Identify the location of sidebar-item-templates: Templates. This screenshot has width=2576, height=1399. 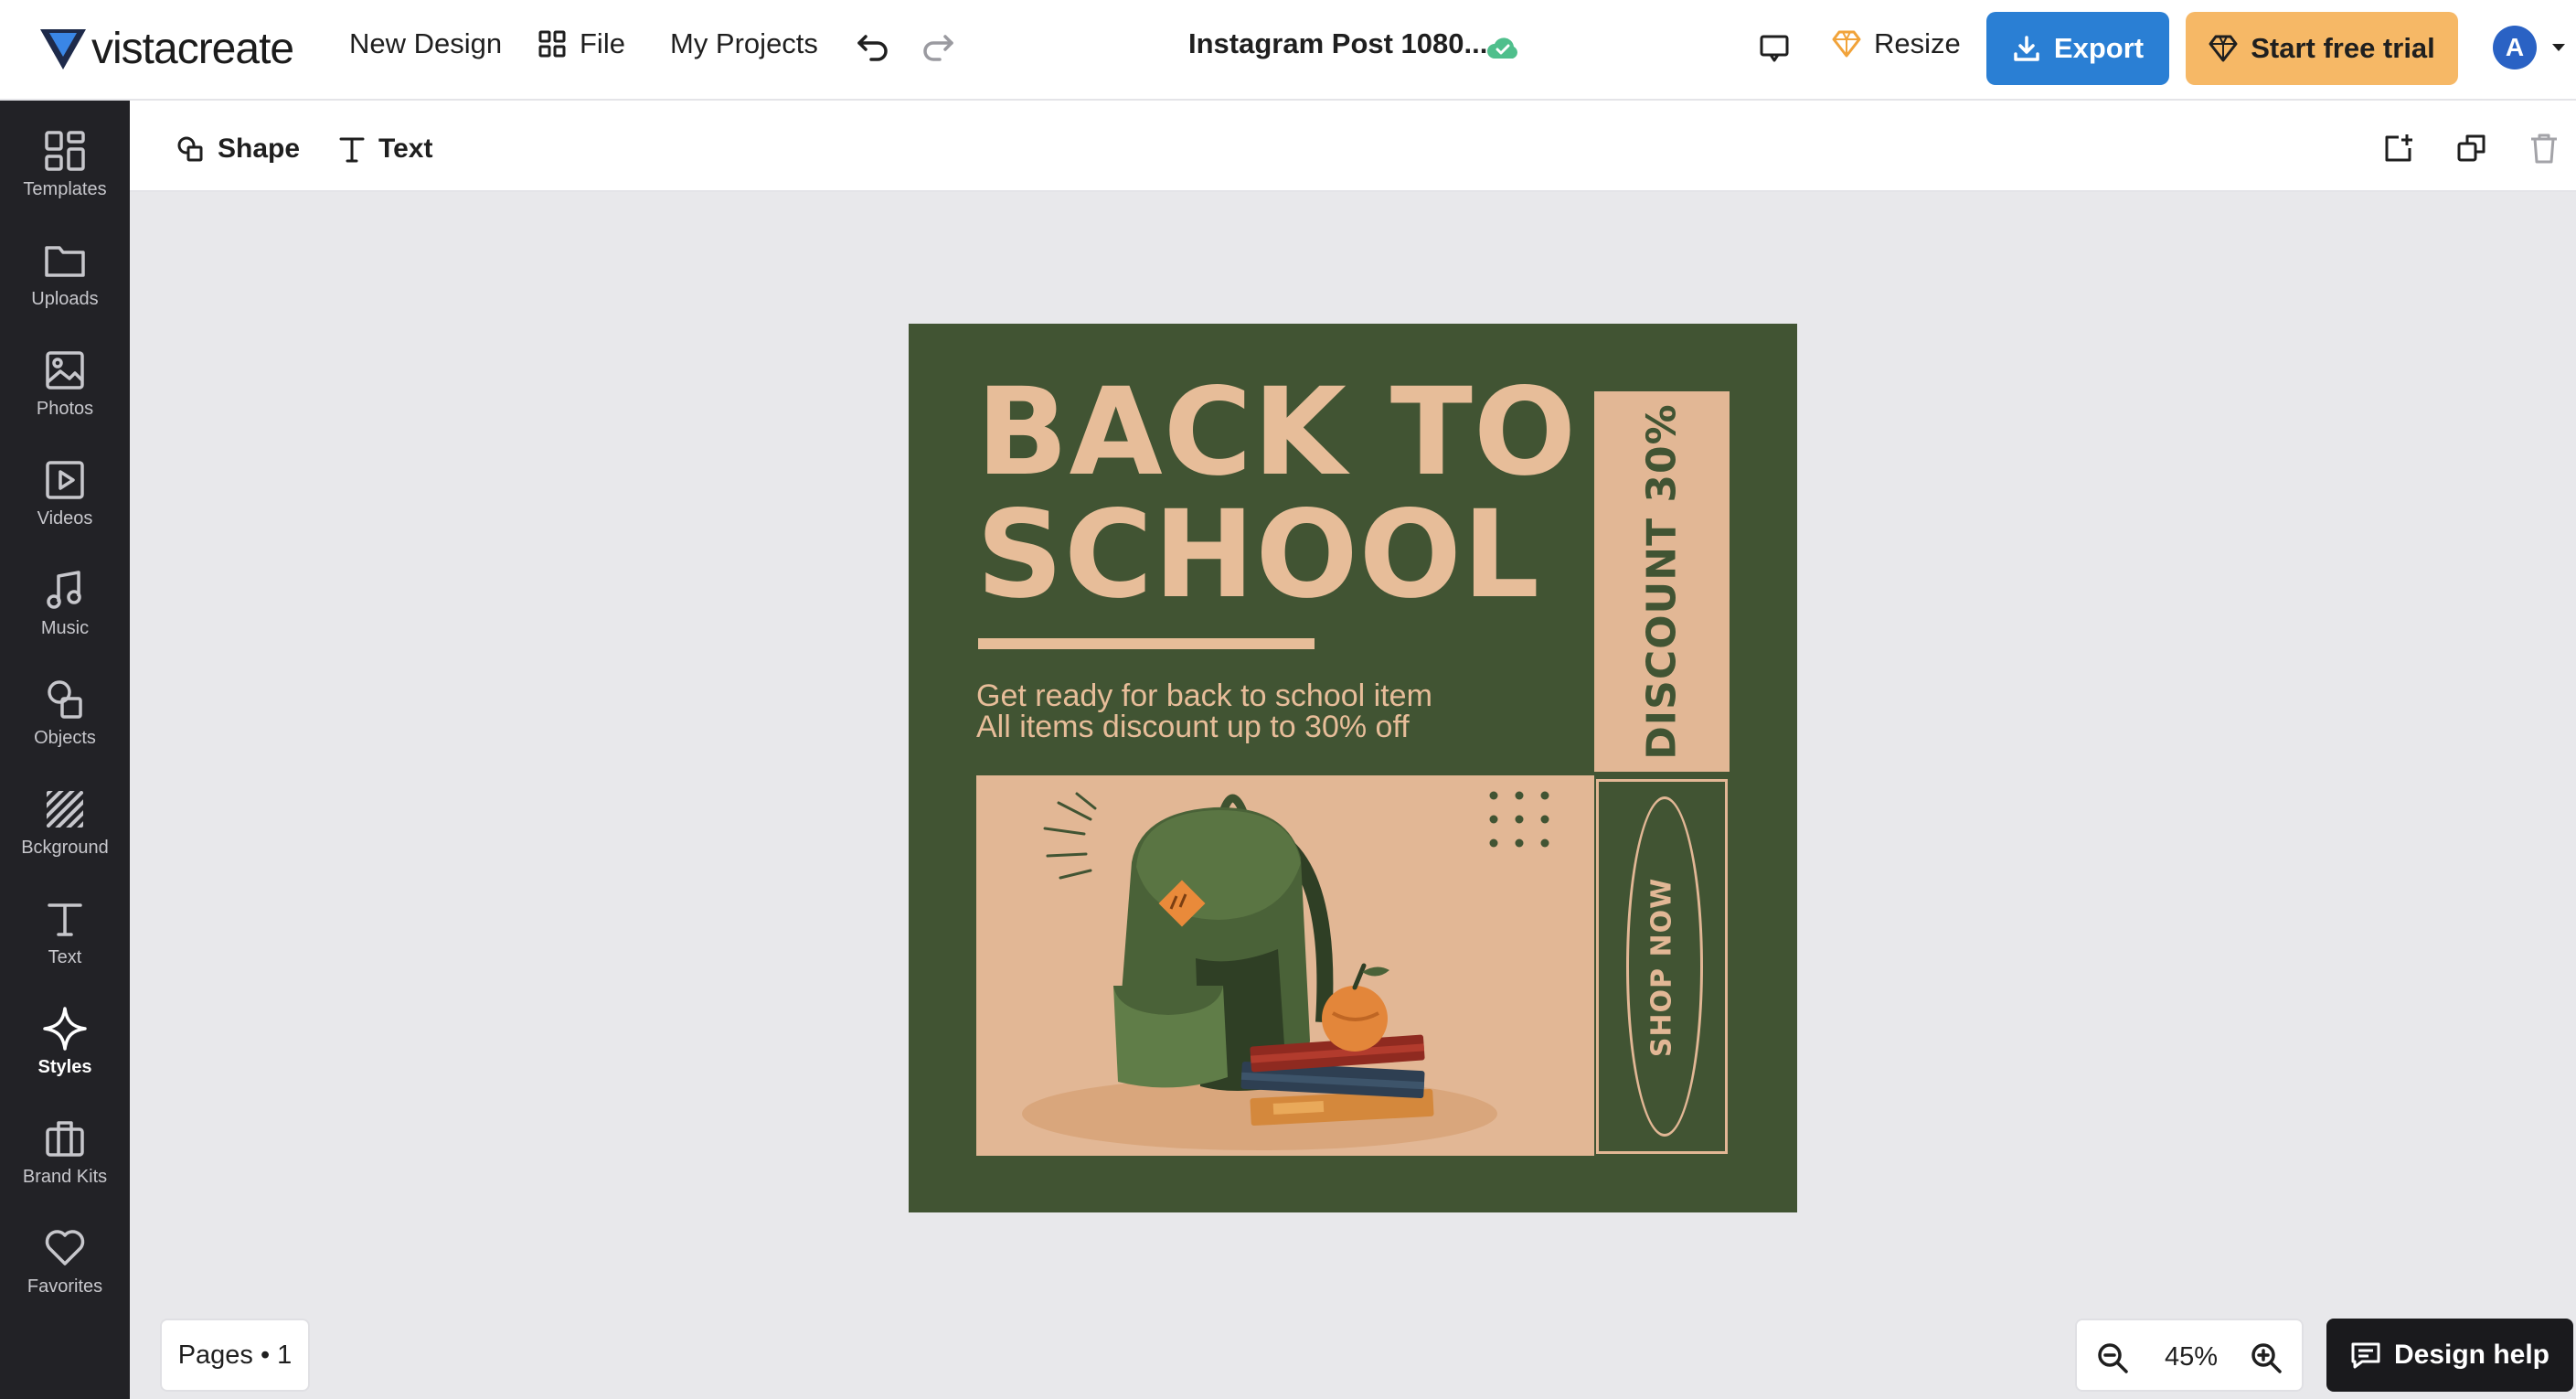
(65, 174).